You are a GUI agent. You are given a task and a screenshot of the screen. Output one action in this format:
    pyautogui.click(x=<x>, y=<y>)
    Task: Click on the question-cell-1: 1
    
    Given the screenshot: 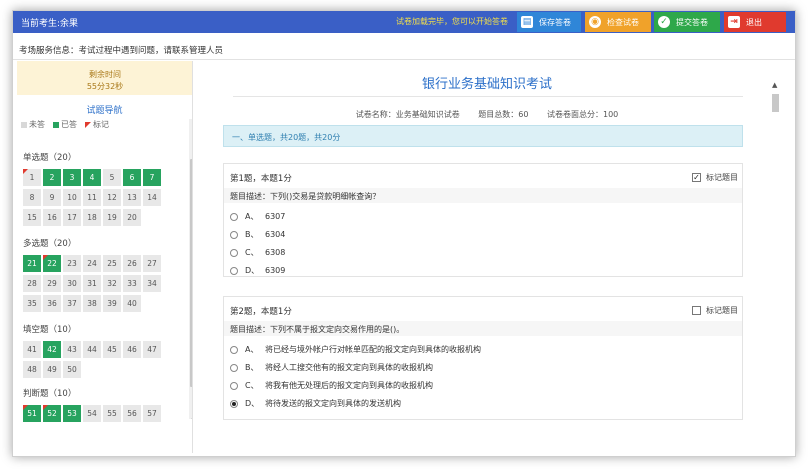 What is the action you would take?
    pyautogui.click(x=32, y=177)
    